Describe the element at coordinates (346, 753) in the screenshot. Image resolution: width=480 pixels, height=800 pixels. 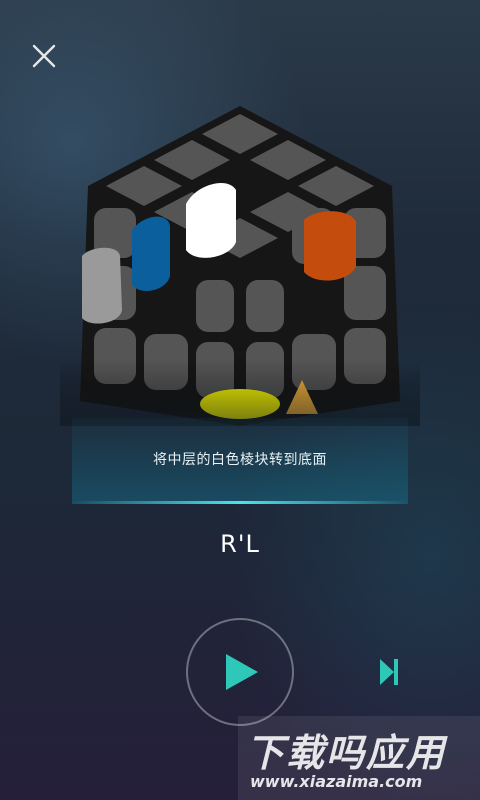
I see `watermark-title: 下载吗应用` at that location.